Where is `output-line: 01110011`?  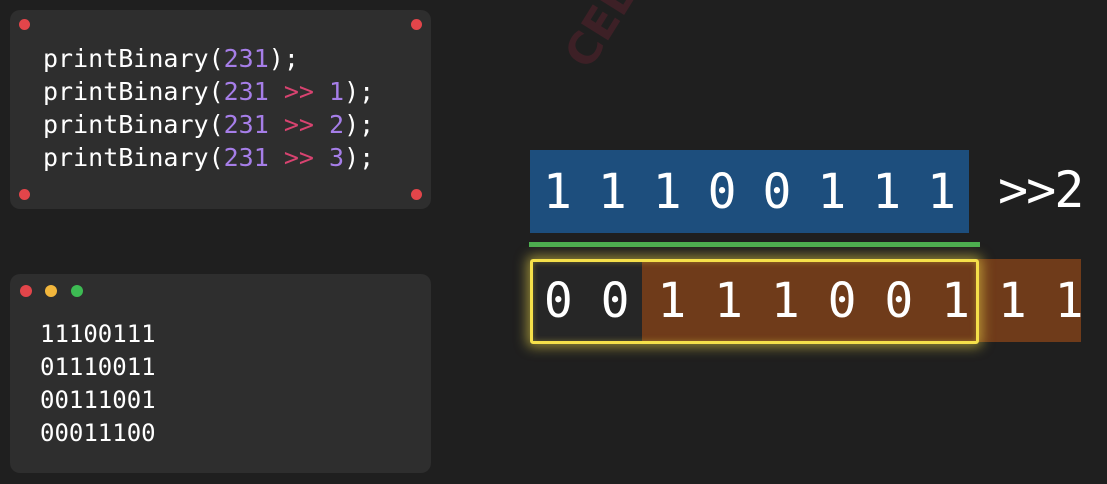 output-line: 01110011 is located at coordinates (98, 367).